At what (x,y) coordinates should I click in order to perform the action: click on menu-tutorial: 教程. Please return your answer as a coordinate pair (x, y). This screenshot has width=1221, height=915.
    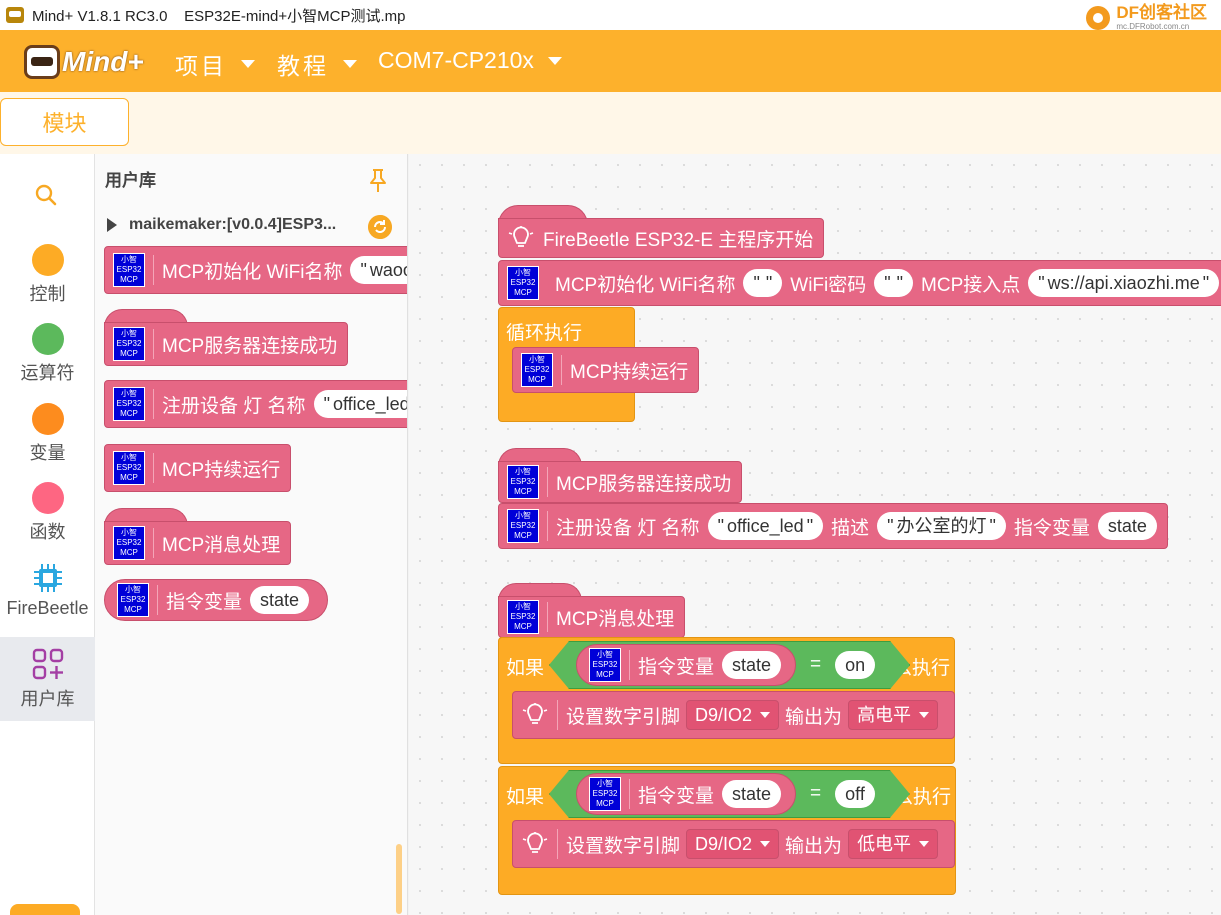
    Looking at the image, I should click on (317, 64).